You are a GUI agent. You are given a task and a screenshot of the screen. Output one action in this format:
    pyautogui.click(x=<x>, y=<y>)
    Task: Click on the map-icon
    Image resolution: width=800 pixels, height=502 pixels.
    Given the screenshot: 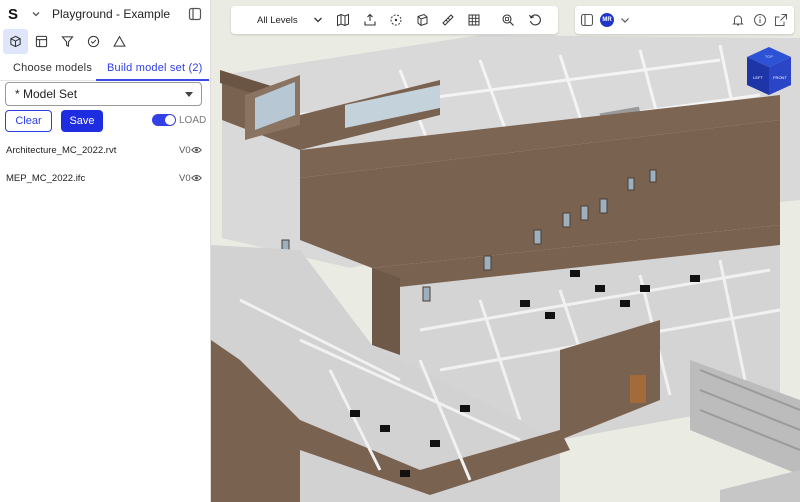 What is the action you would take?
    pyautogui.click(x=343, y=20)
    